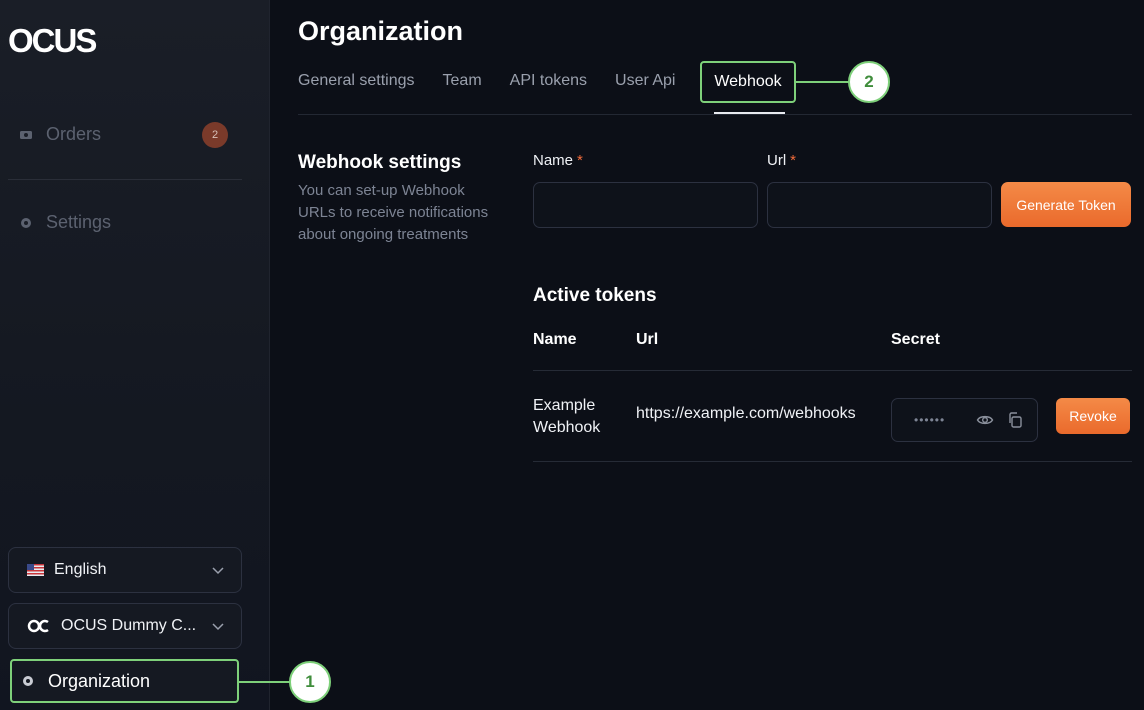  What do you see at coordinates (310, 682) in the screenshot?
I see `callout-marker: 1` at bounding box center [310, 682].